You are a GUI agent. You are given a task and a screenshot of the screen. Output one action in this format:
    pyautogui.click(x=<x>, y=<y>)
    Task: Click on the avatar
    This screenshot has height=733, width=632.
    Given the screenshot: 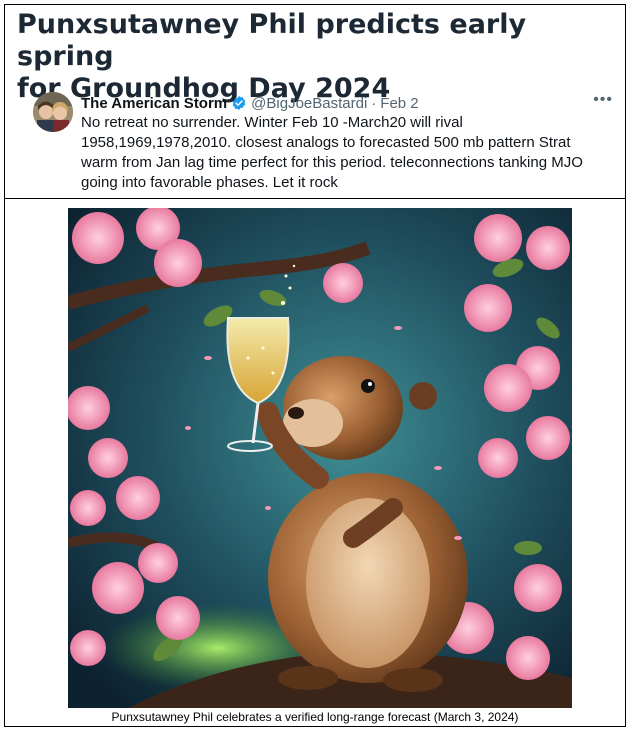 What is the action you would take?
    pyautogui.click(x=53, y=112)
    